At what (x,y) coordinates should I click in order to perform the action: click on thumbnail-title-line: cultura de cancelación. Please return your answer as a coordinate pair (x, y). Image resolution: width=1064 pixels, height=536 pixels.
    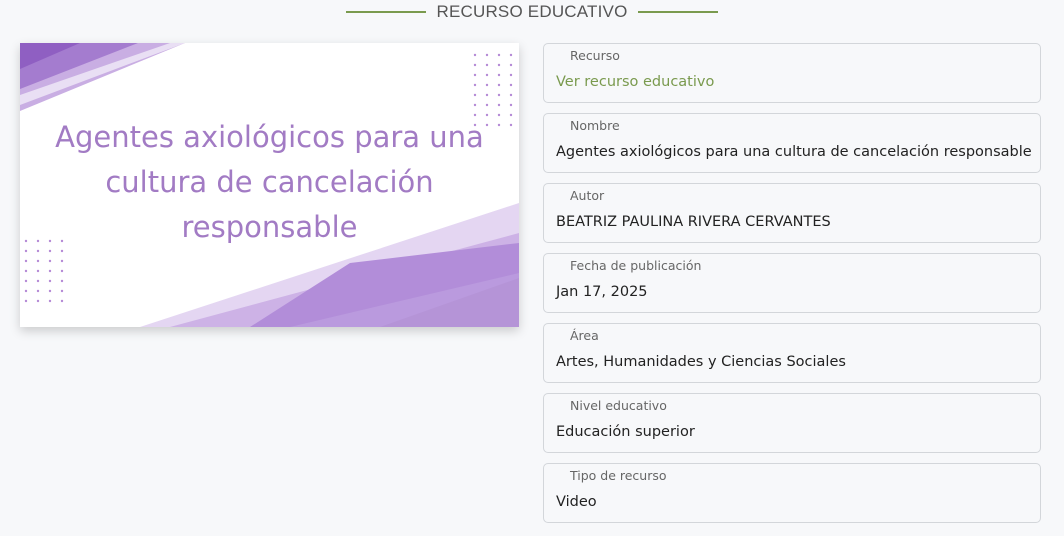
    Looking at the image, I should click on (269, 182).